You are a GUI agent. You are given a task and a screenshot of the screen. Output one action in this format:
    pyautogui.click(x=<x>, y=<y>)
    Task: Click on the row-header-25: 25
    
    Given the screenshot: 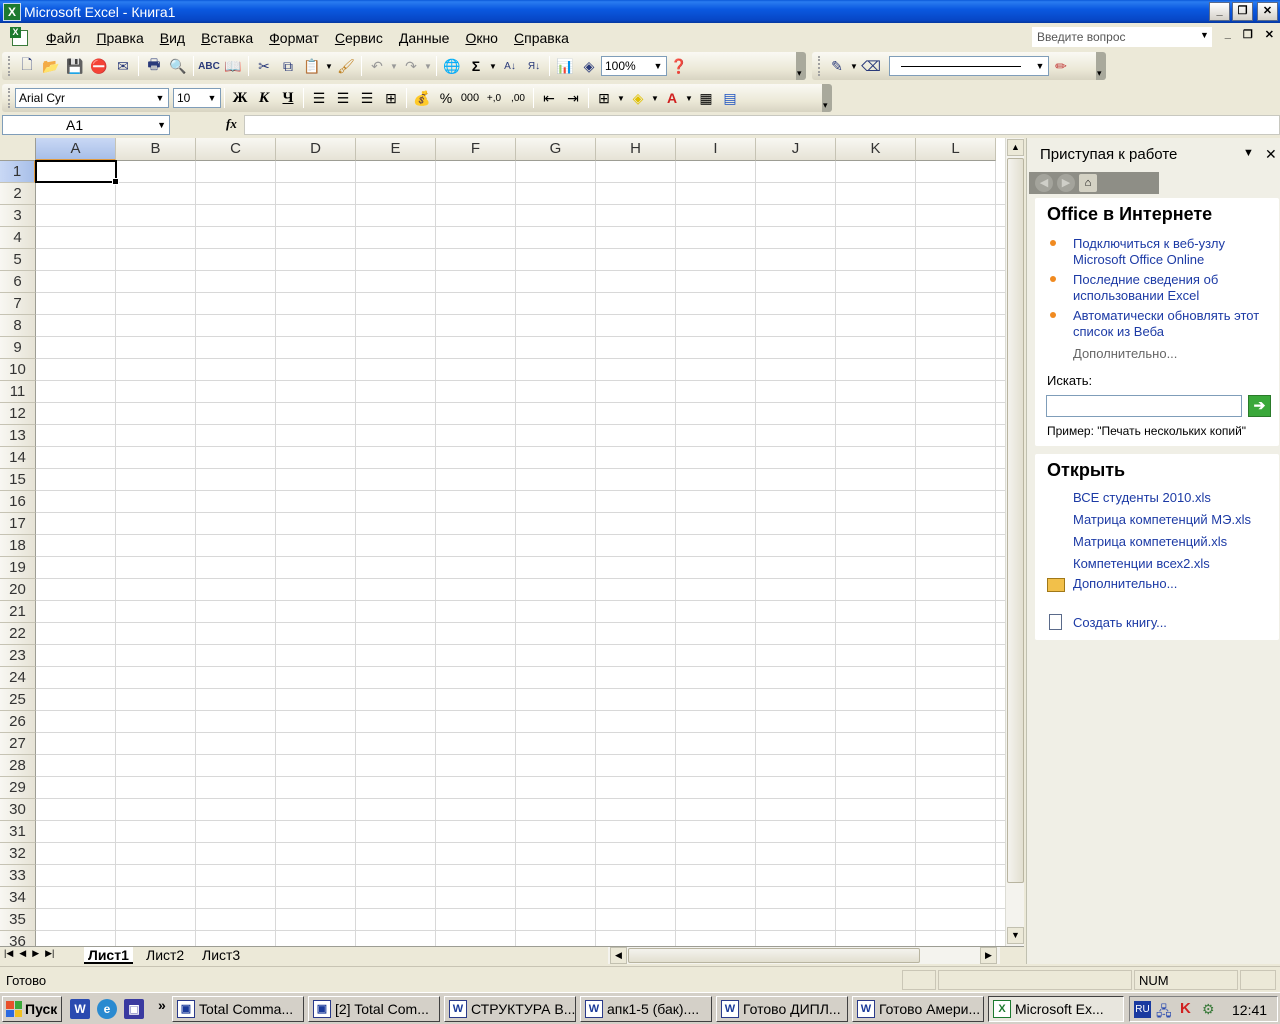 What is the action you would take?
    pyautogui.click(x=18, y=700)
    